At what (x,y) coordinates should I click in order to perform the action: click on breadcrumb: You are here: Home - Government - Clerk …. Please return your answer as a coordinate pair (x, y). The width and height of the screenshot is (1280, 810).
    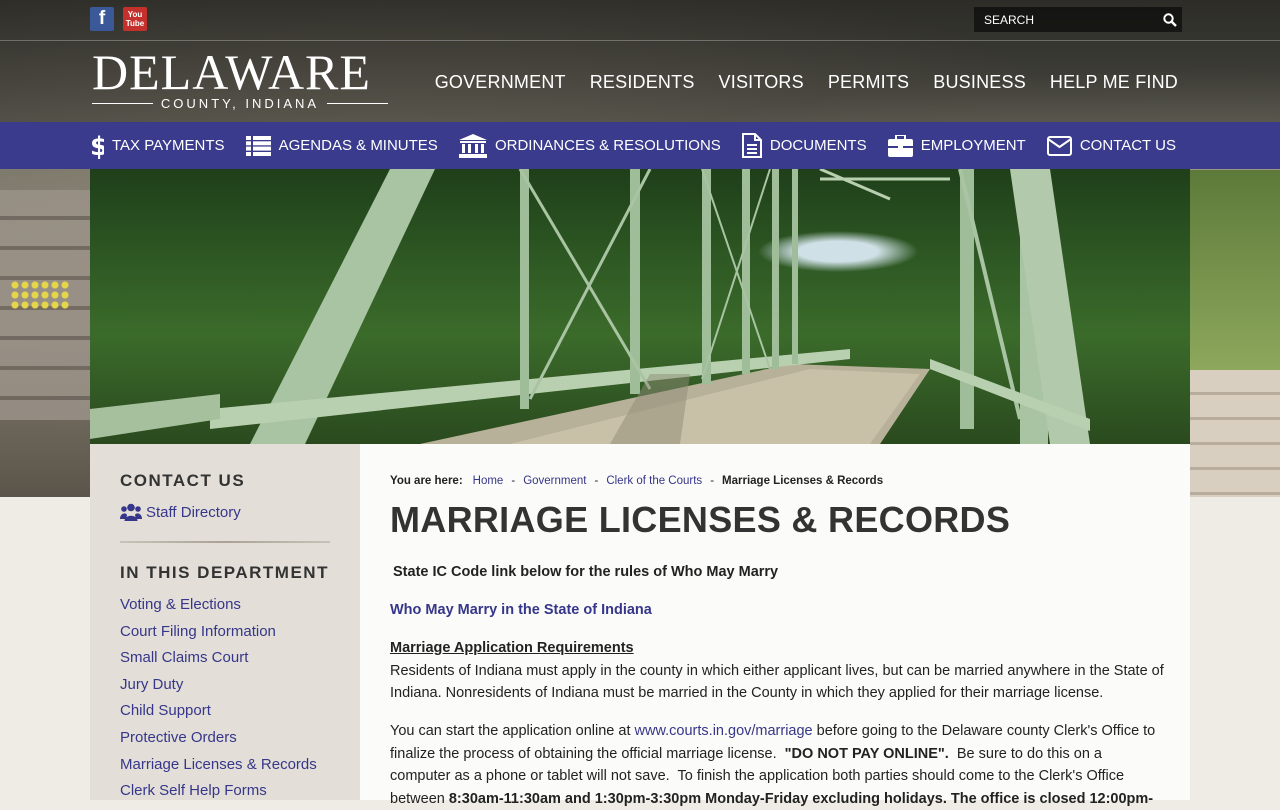
    Looking at the image, I should click on (636, 481).